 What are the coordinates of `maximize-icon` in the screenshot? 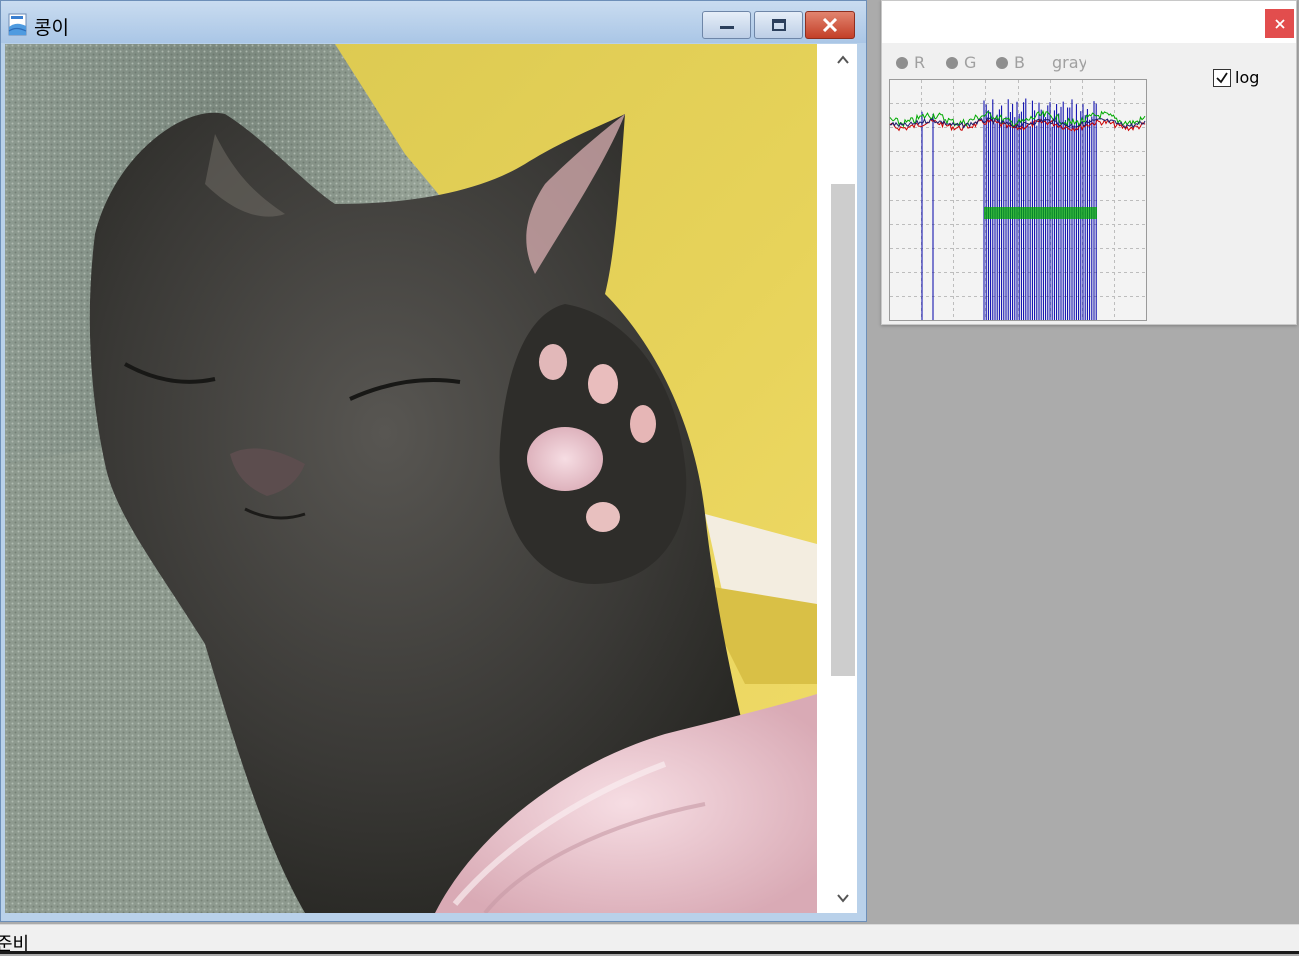 It's located at (778, 25).